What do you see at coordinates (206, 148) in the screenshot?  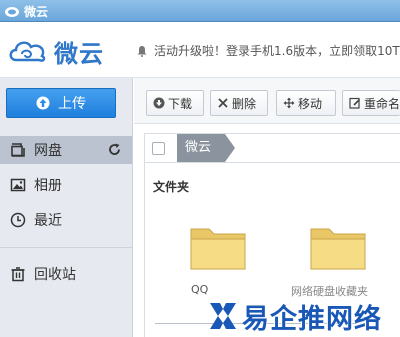 I see `breadcrumb-current: 微云` at bounding box center [206, 148].